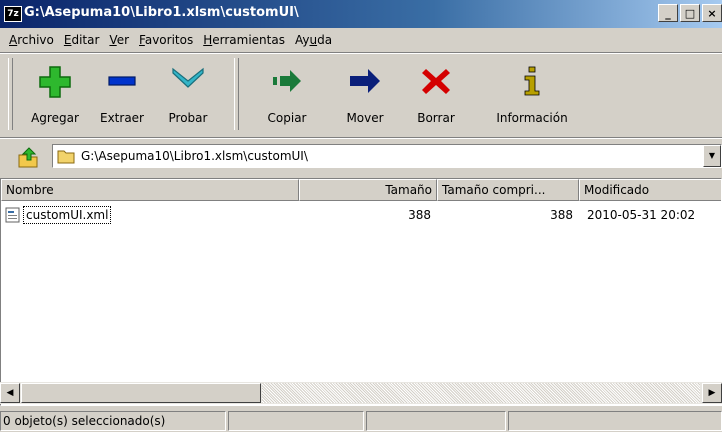  I want to click on delete-button: Borrar, so click(436, 97).